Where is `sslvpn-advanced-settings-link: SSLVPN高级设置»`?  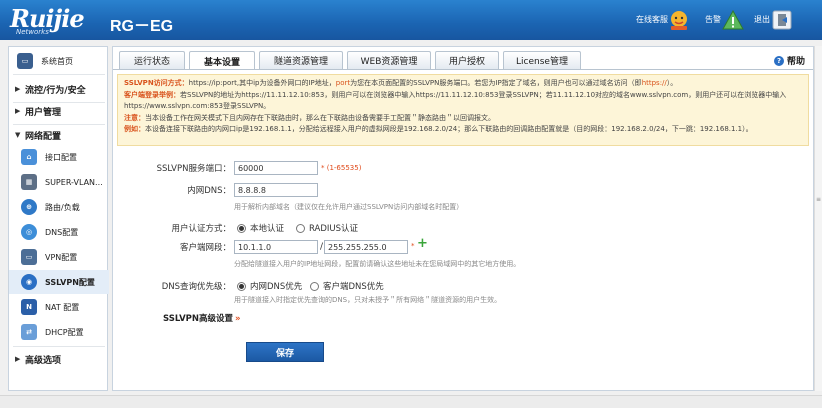
sslvpn-advanced-settings-link: SSLVPN高级设置» is located at coordinates (202, 318).